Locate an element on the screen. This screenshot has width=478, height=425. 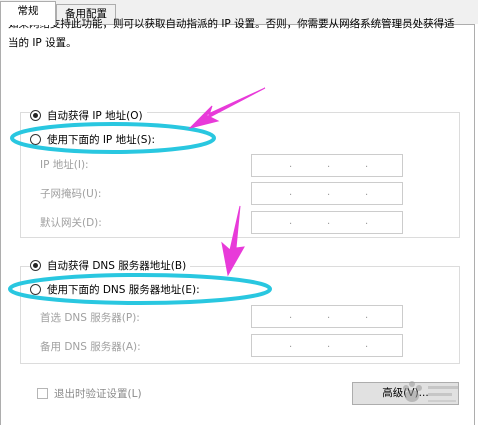
ip-address-label: IP 地址(I): is located at coordinates (64, 165).